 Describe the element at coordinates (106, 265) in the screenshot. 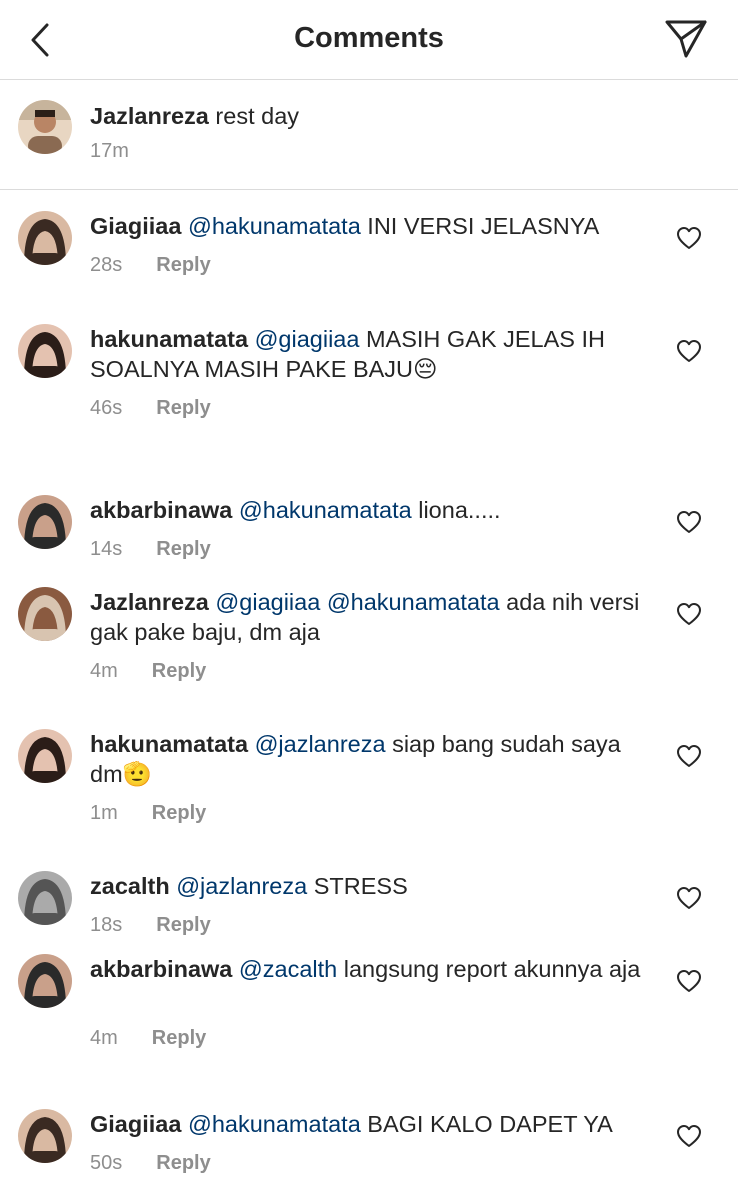

I see `timestamp: 28s` at that location.